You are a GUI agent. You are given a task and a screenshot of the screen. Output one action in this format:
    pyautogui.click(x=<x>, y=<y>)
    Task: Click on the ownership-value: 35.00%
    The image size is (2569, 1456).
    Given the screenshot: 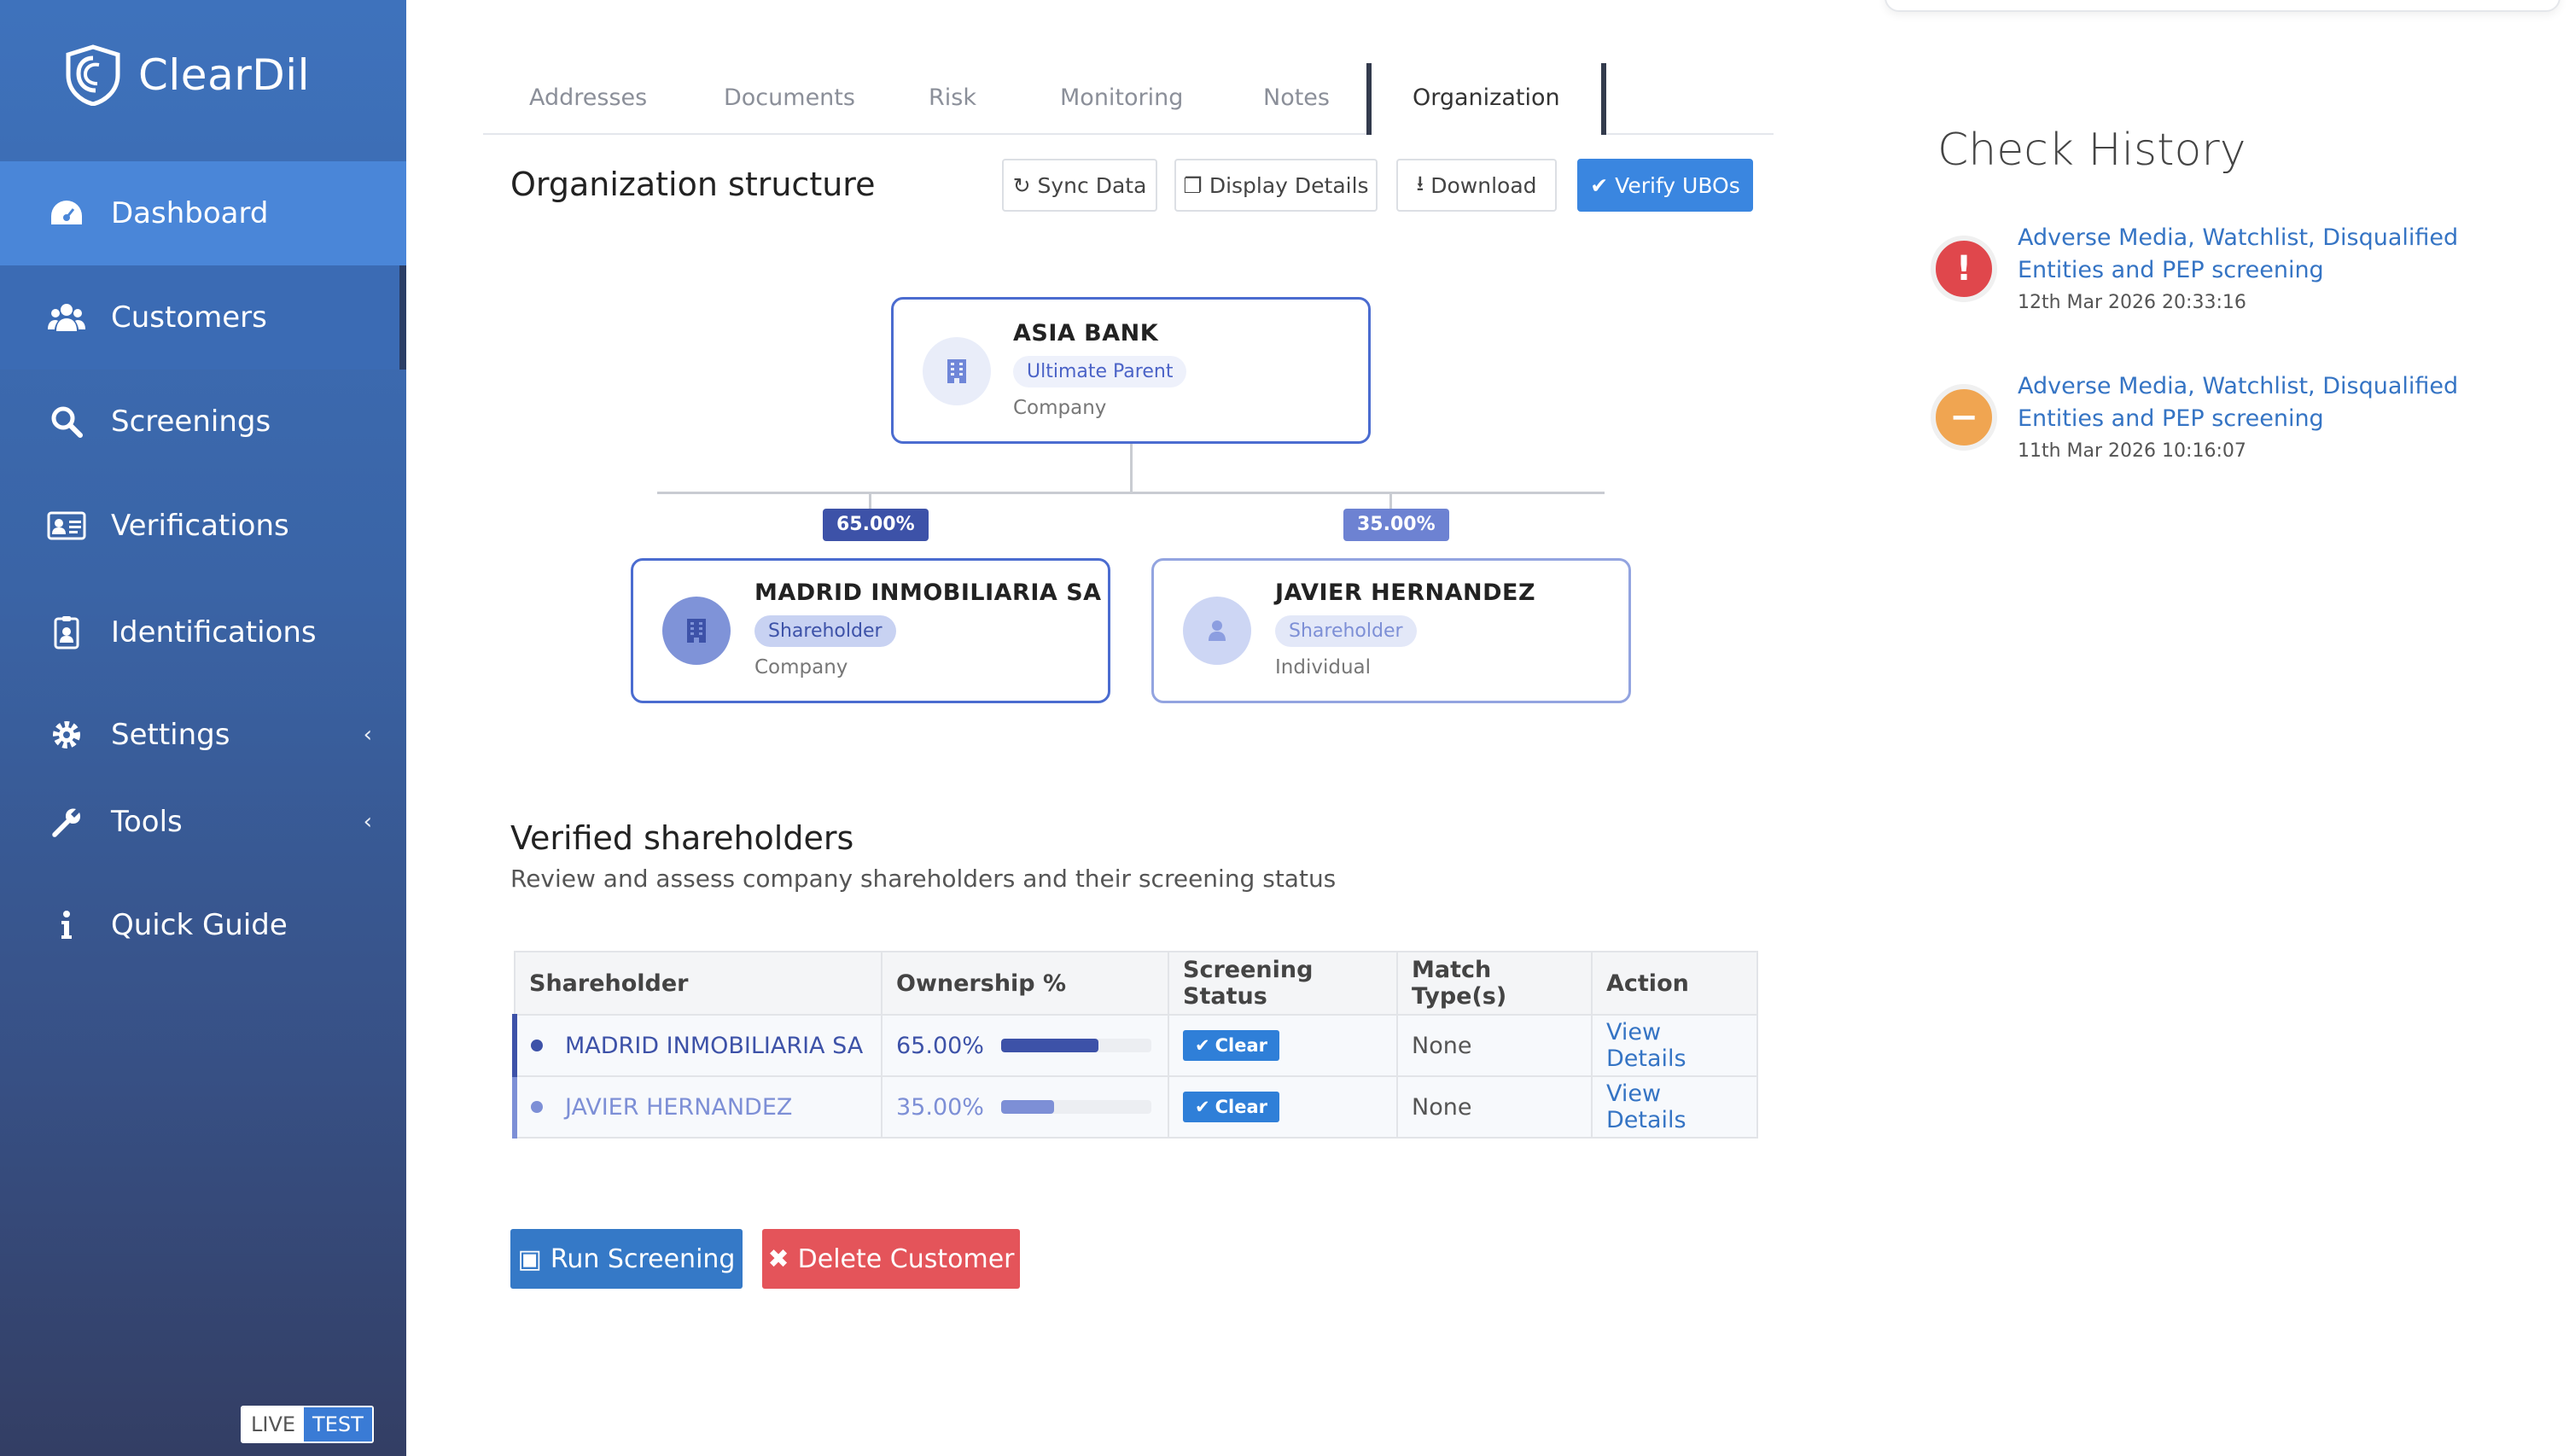 What is the action you would take?
    pyautogui.click(x=940, y=1107)
    